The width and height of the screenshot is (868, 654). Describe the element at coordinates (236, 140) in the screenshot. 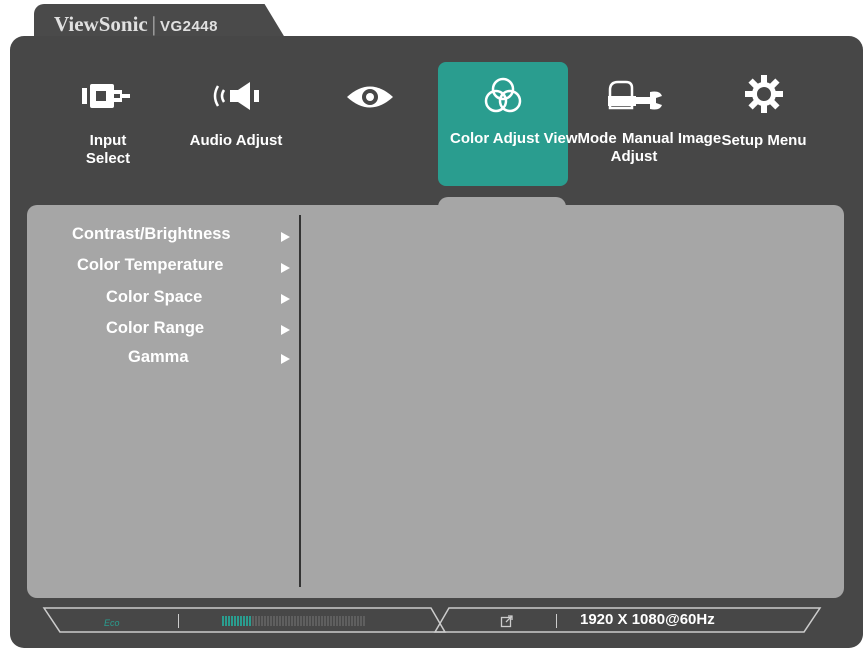

I see `menu-label-audio: Audio Adjust` at that location.